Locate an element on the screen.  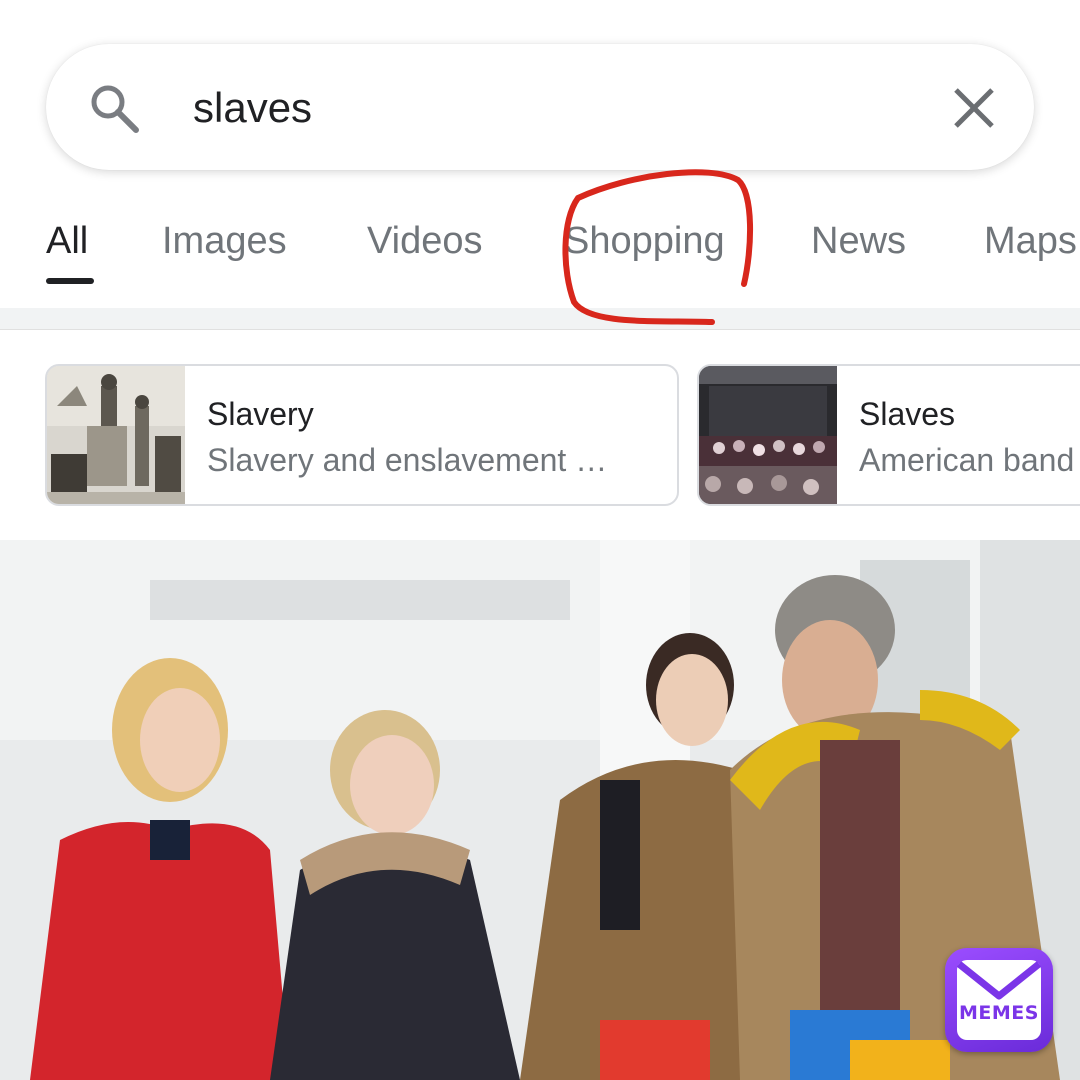
card-subtitle: American band is located at coordinates (967, 460).